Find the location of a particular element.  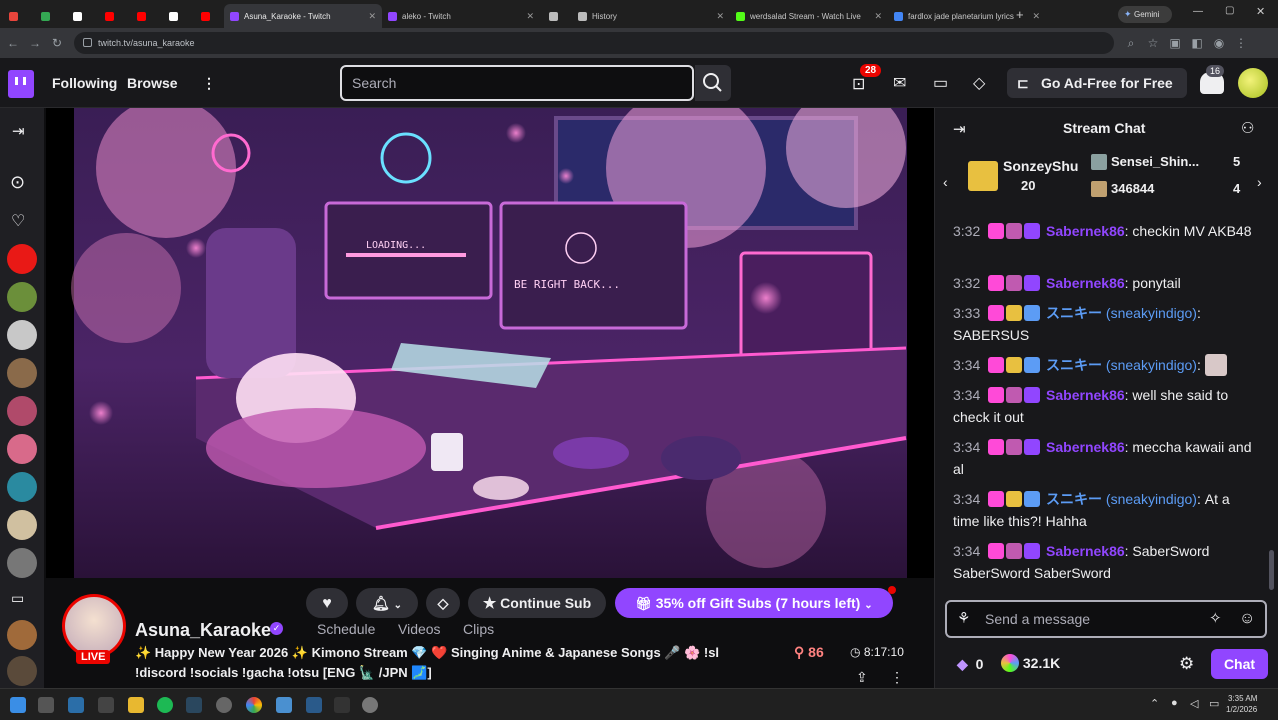

collapse-chat-icon: ⇥ is located at coordinates (959, 129).